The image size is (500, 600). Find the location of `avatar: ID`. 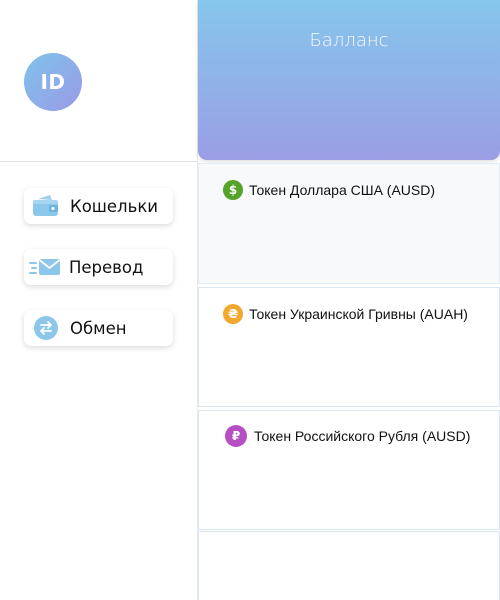

avatar: ID is located at coordinates (53, 82).